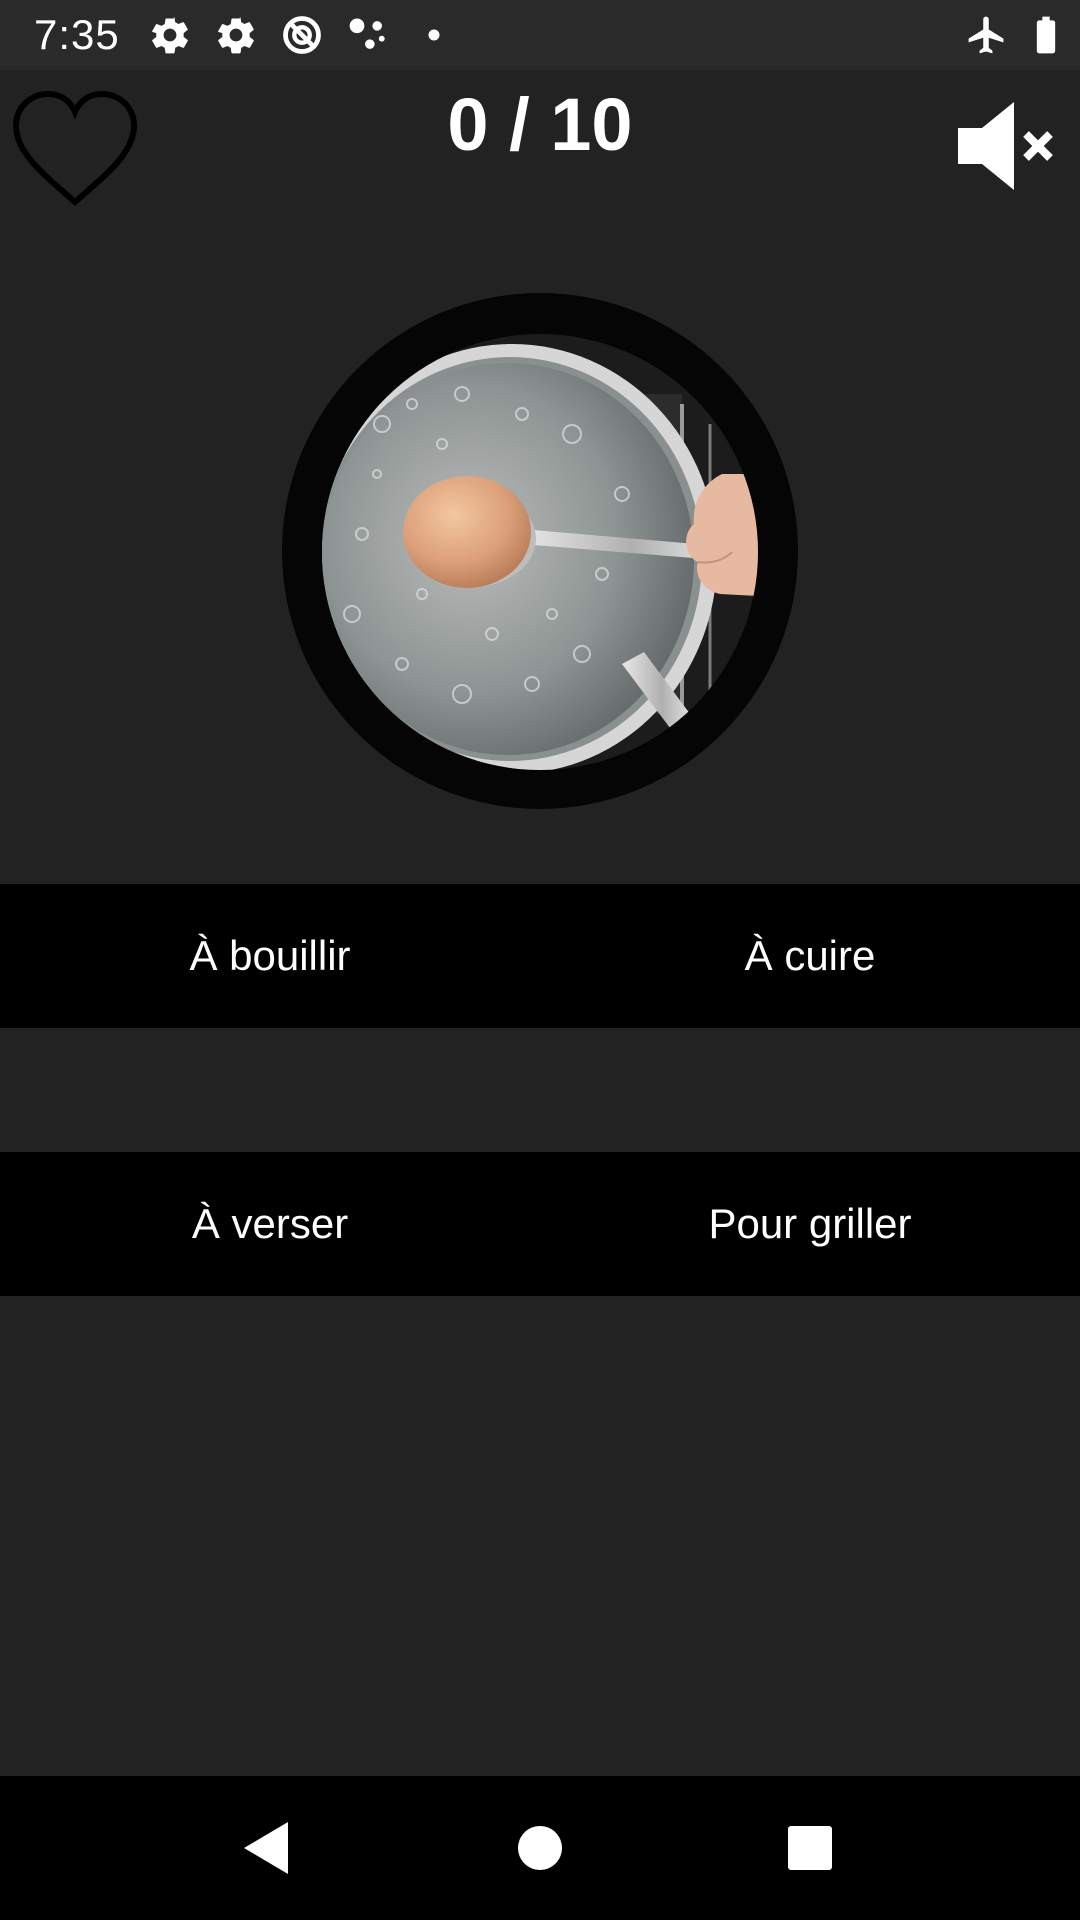 The width and height of the screenshot is (1080, 1920). I want to click on back-button, so click(268, 1848).